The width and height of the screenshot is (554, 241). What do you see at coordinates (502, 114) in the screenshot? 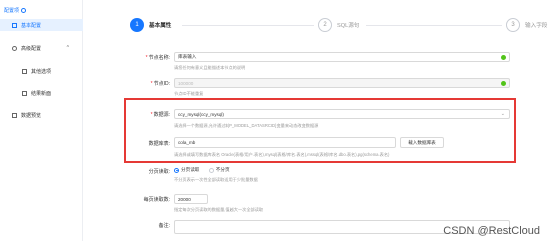
I see `chevron-down-icon: ⌄` at bounding box center [502, 114].